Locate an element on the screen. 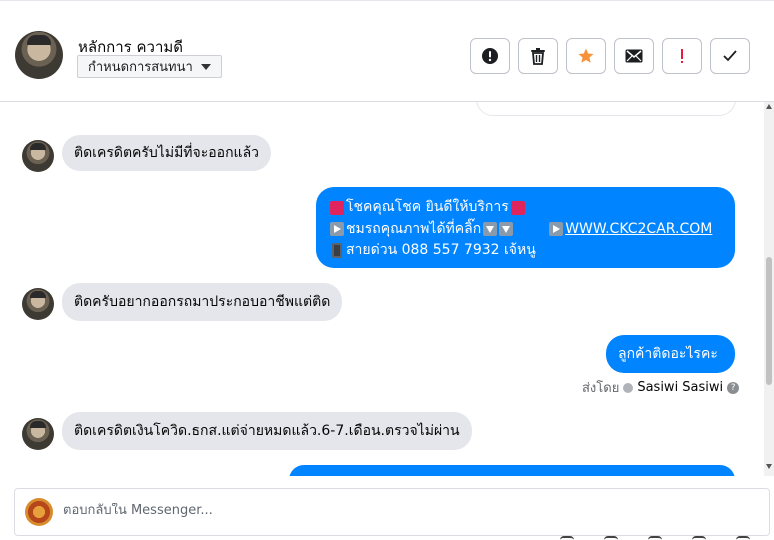 The width and height of the screenshot is (774, 540). envelope-icon is located at coordinates (634, 56).